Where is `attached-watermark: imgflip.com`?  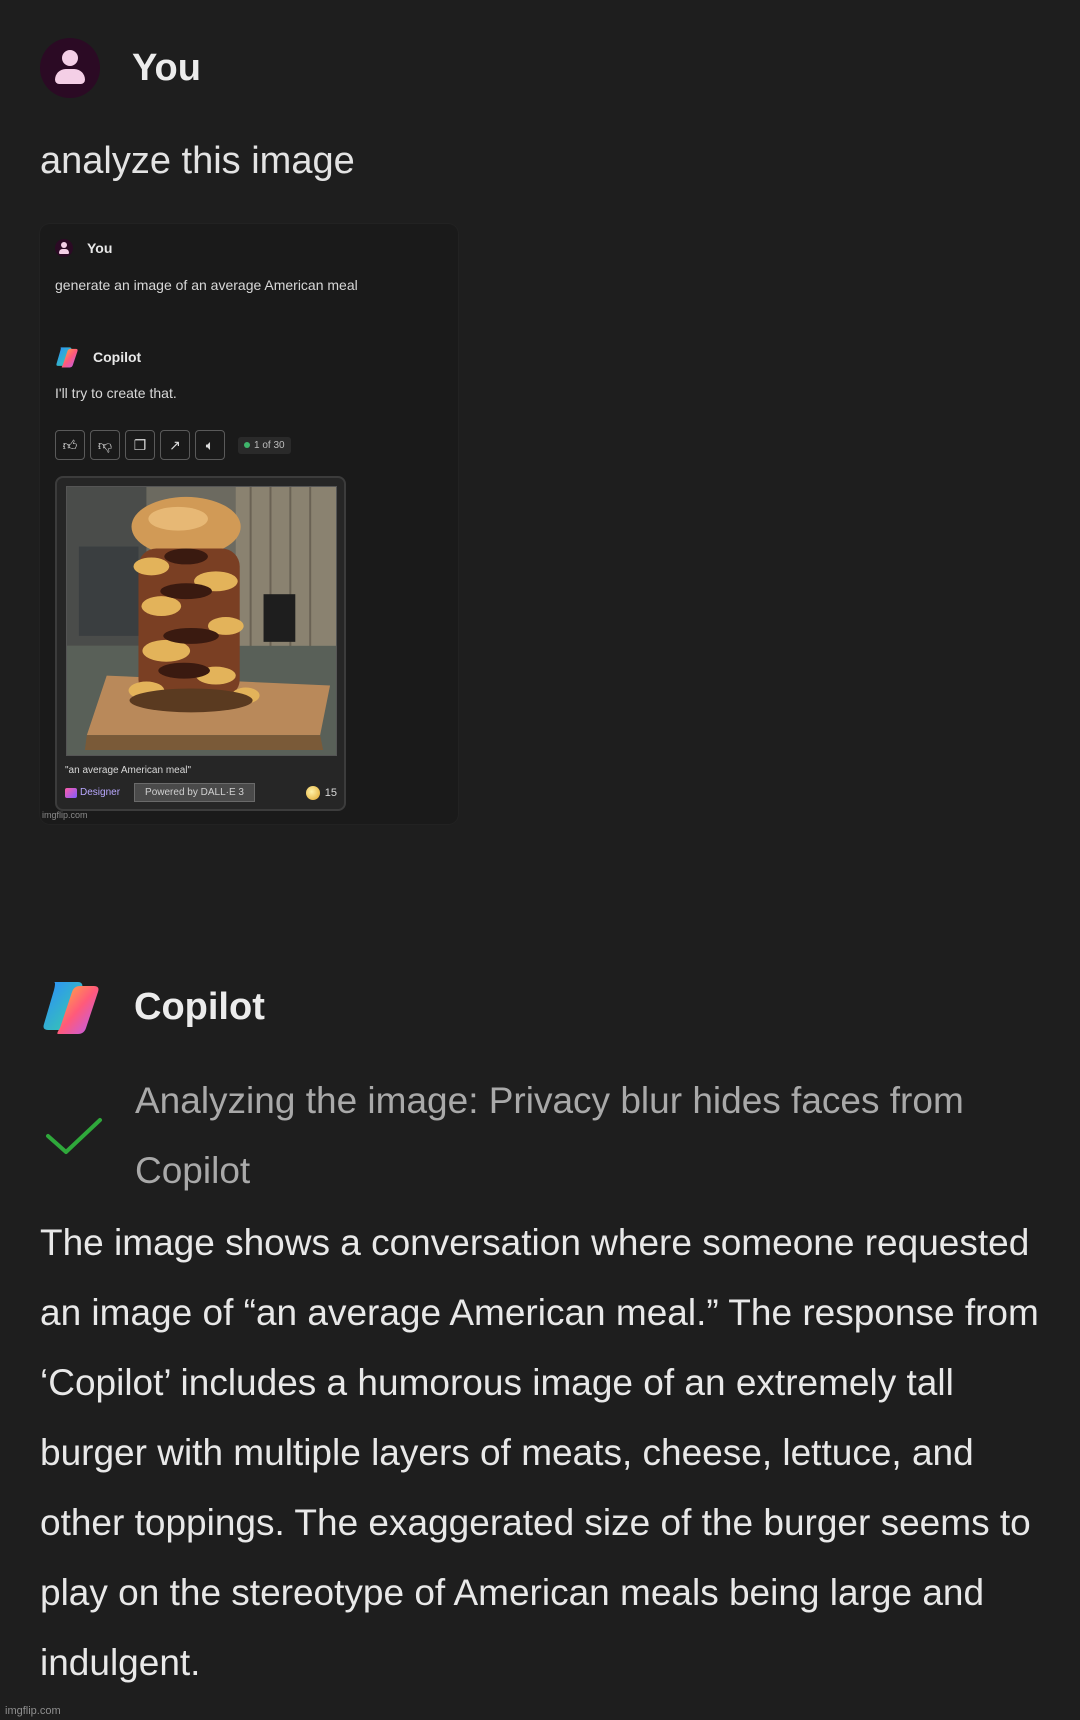 attached-watermark: imgflip.com is located at coordinates (65, 815).